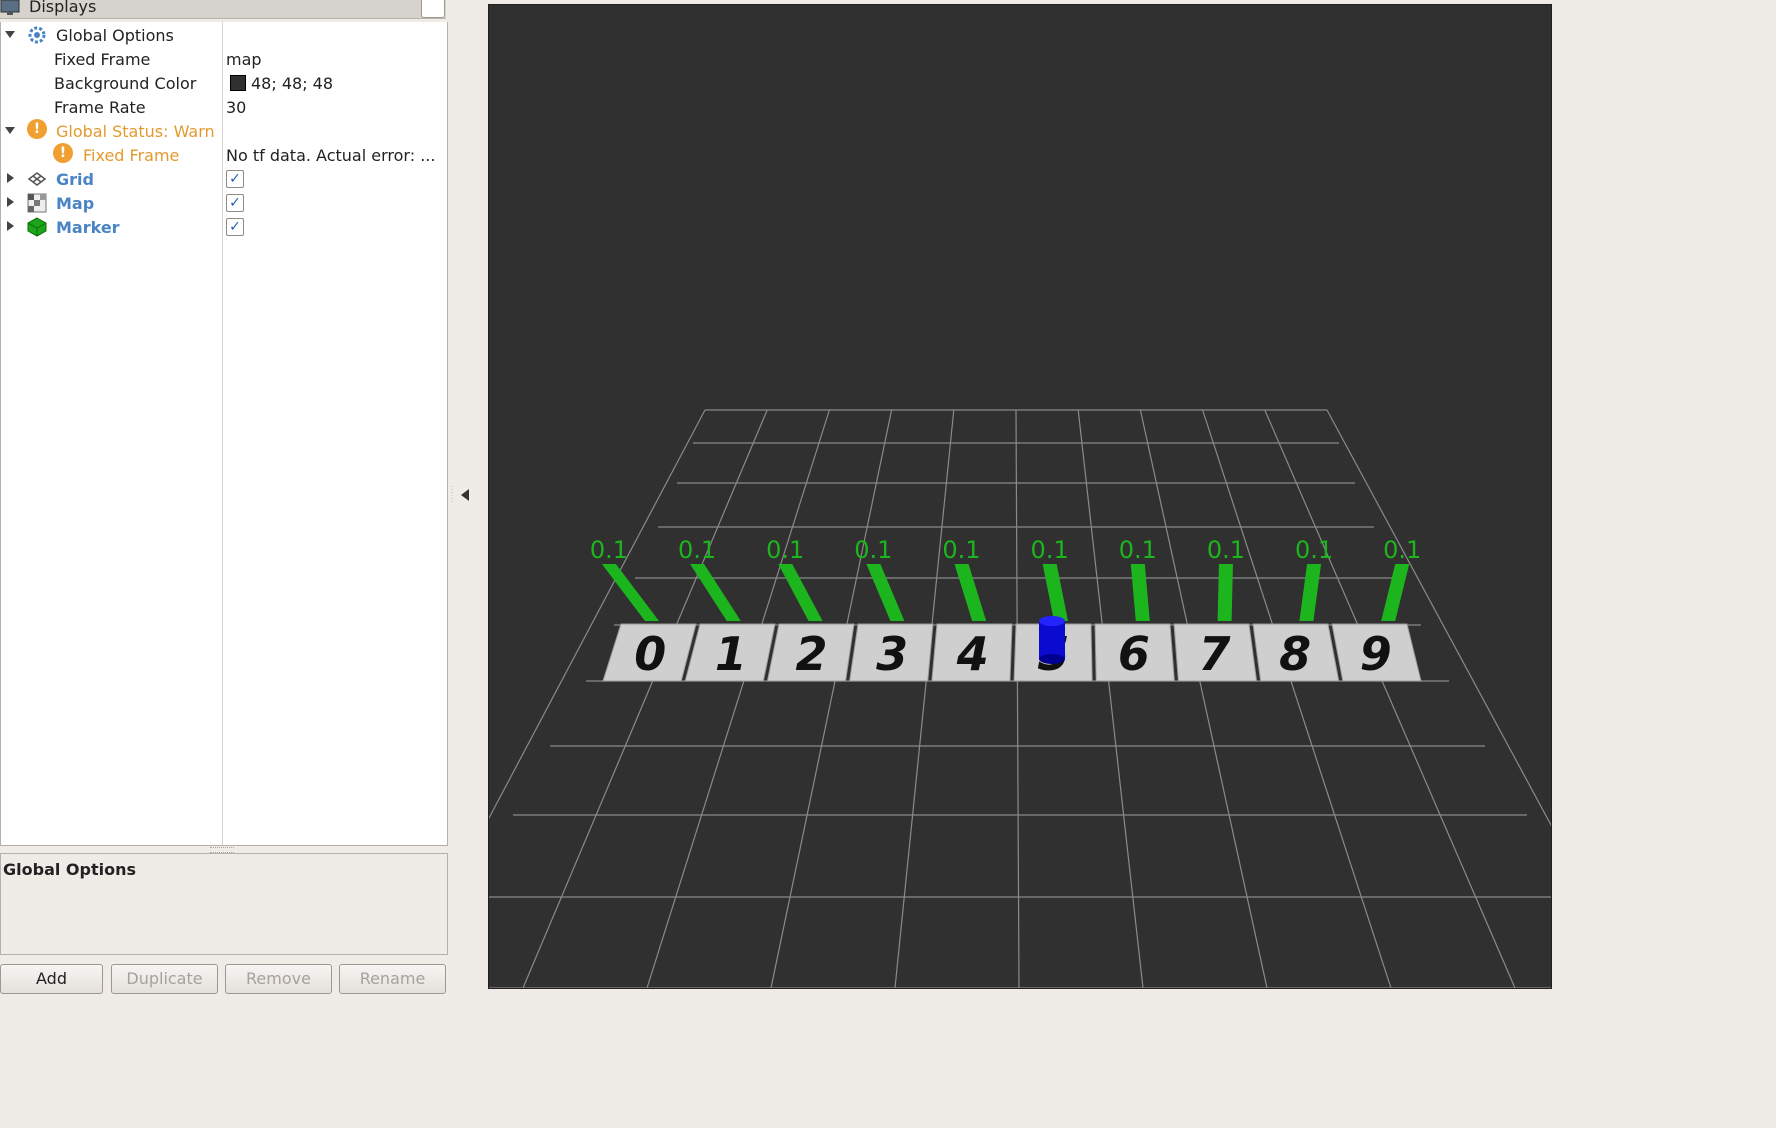  What do you see at coordinates (1052, 621) in the screenshot?
I see `robot-top` at bounding box center [1052, 621].